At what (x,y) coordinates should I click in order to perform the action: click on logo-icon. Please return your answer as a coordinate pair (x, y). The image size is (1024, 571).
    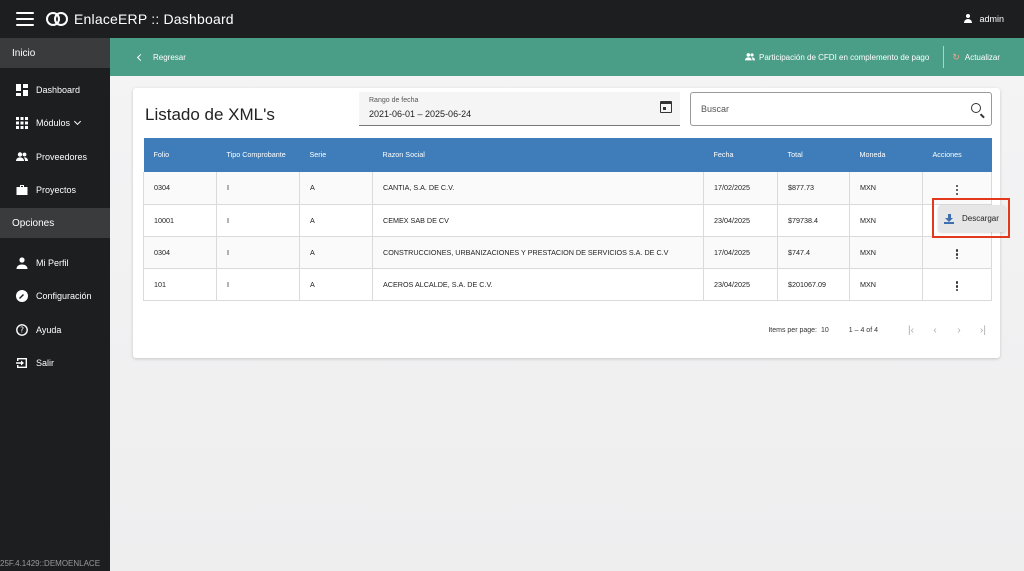
    Looking at the image, I should click on (57, 19).